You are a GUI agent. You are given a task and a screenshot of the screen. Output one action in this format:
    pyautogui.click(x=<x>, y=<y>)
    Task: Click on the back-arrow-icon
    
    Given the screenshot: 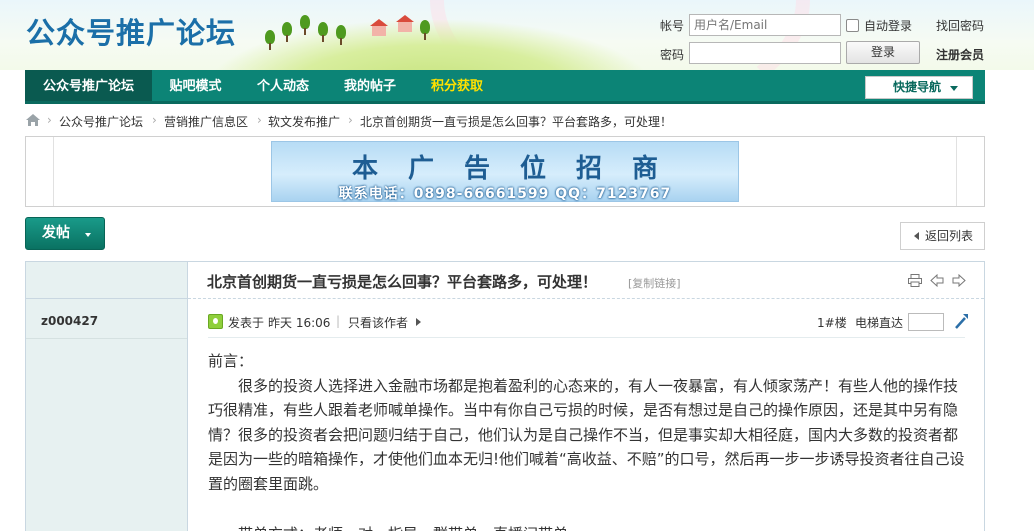 What is the action you would take?
    pyautogui.click(x=916, y=236)
    